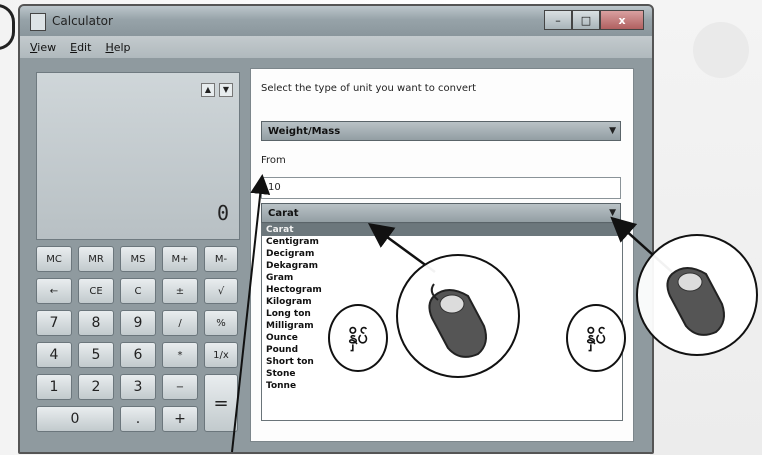 Image resolution: width=762 pixels, height=455 pixels. What do you see at coordinates (358, 338) in the screenshot?
I see `click-badge-left: နှိပ်` at bounding box center [358, 338].